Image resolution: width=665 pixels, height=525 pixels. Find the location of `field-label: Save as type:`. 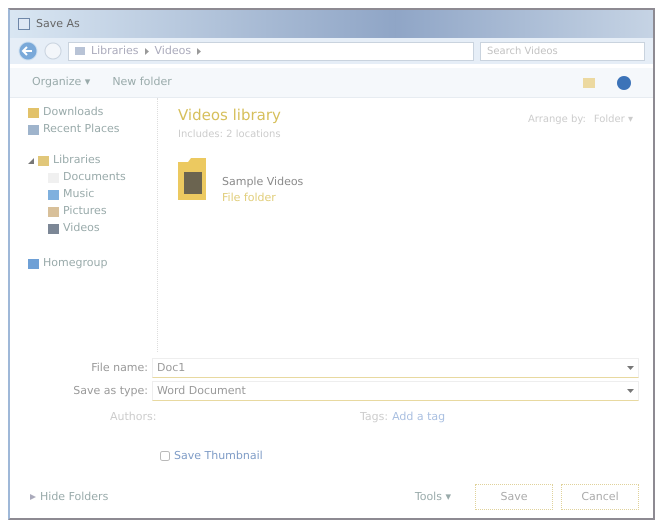

field-label: Save as type: is located at coordinates (110, 390).